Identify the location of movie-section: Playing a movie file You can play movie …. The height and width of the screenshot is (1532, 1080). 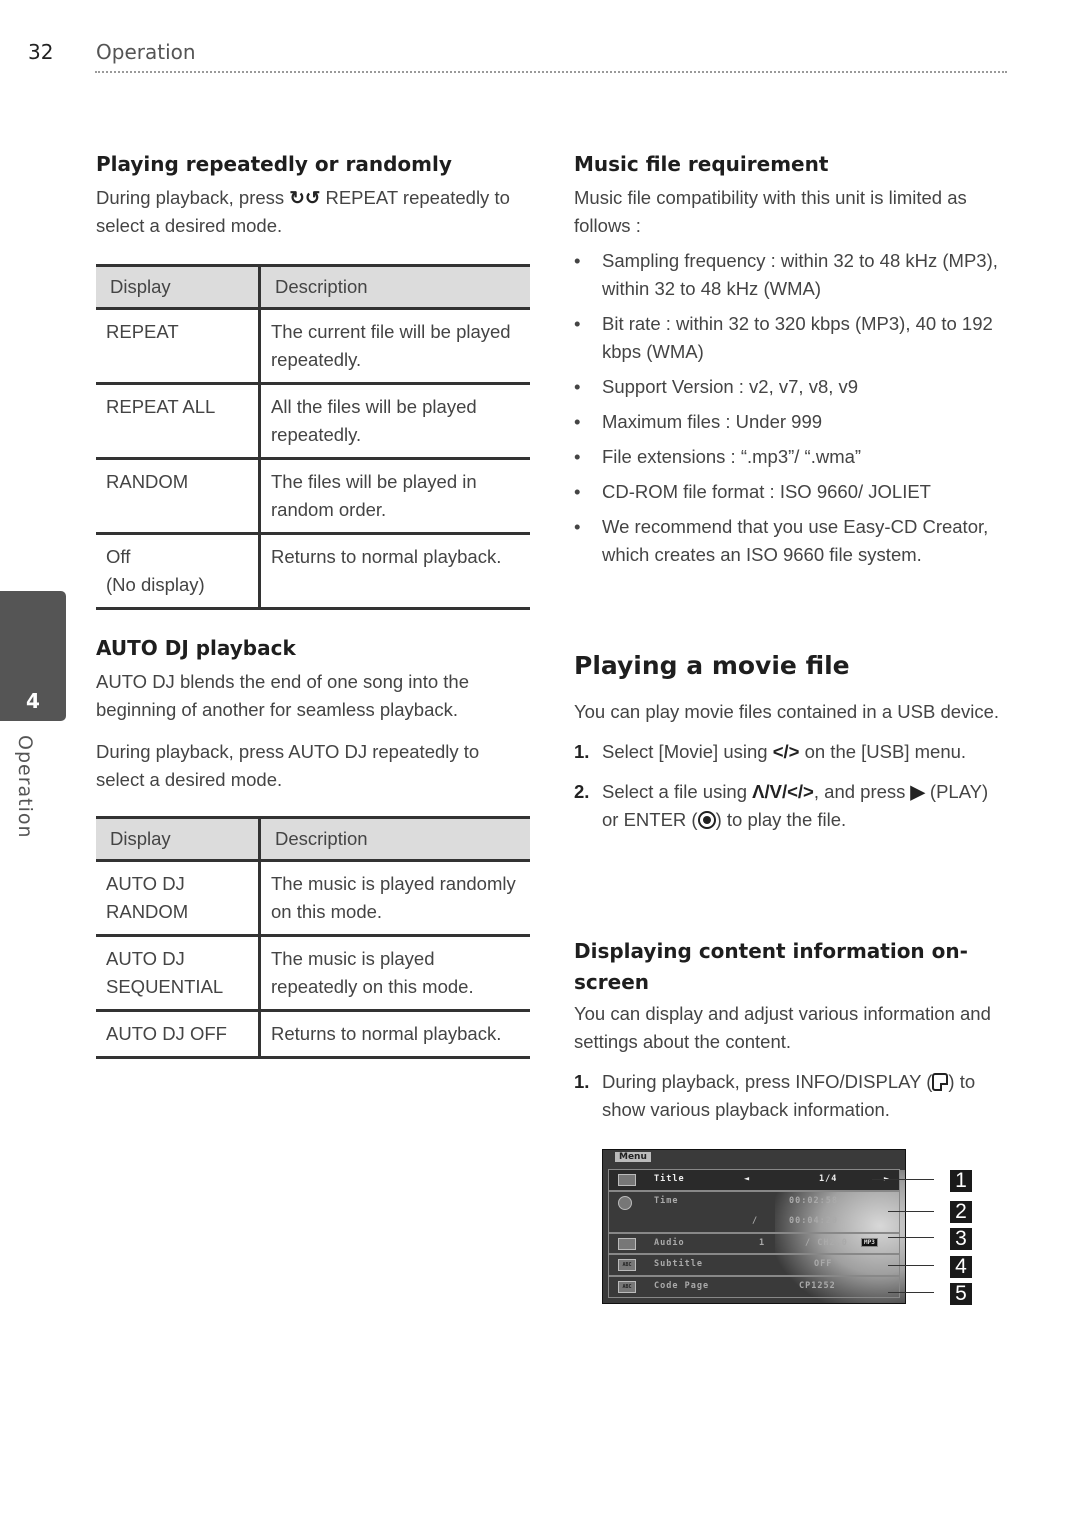
(791, 742).